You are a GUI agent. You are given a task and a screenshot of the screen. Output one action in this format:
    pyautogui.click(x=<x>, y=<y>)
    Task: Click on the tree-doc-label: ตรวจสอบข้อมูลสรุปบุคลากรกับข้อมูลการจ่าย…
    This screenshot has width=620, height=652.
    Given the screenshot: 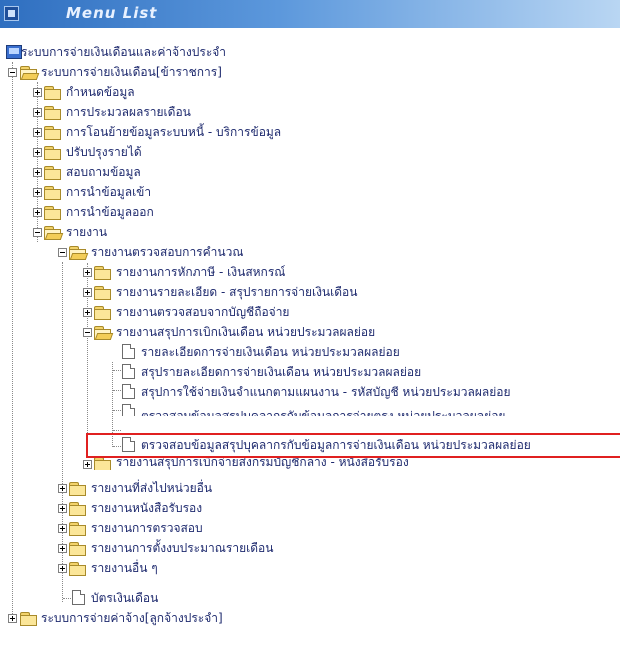 What is the action you would take?
    pyautogui.click(x=323, y=412)
    